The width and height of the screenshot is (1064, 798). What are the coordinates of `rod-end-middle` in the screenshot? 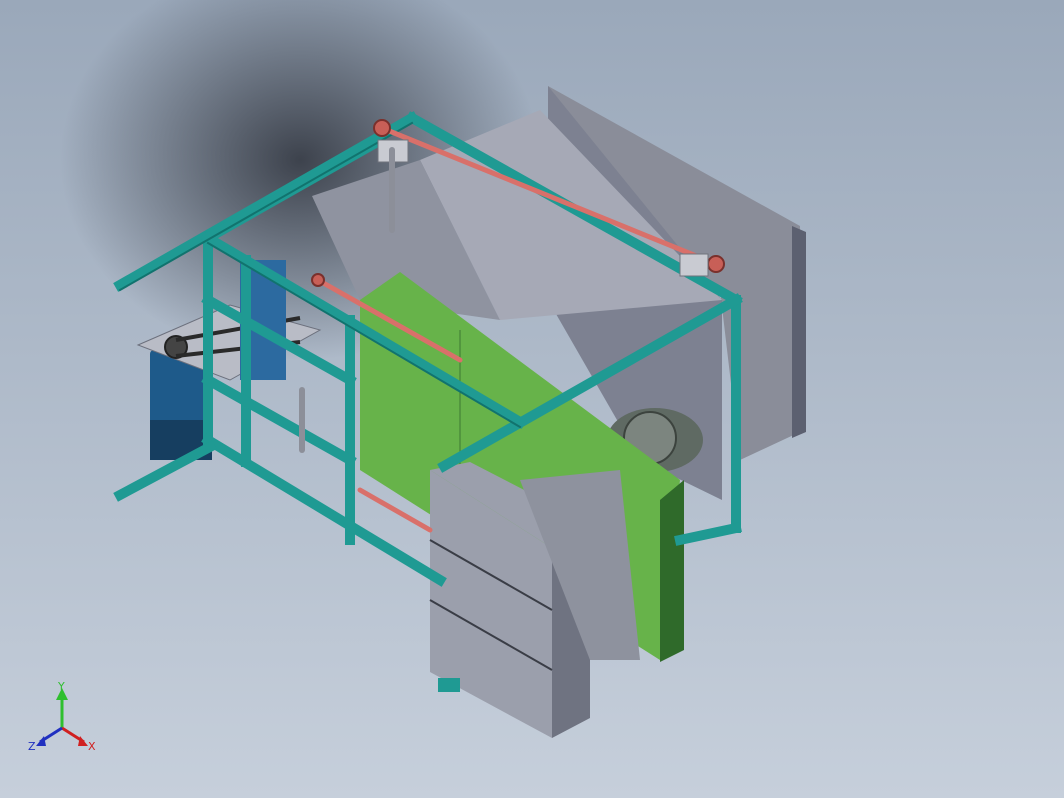 It's located at (318, 280).